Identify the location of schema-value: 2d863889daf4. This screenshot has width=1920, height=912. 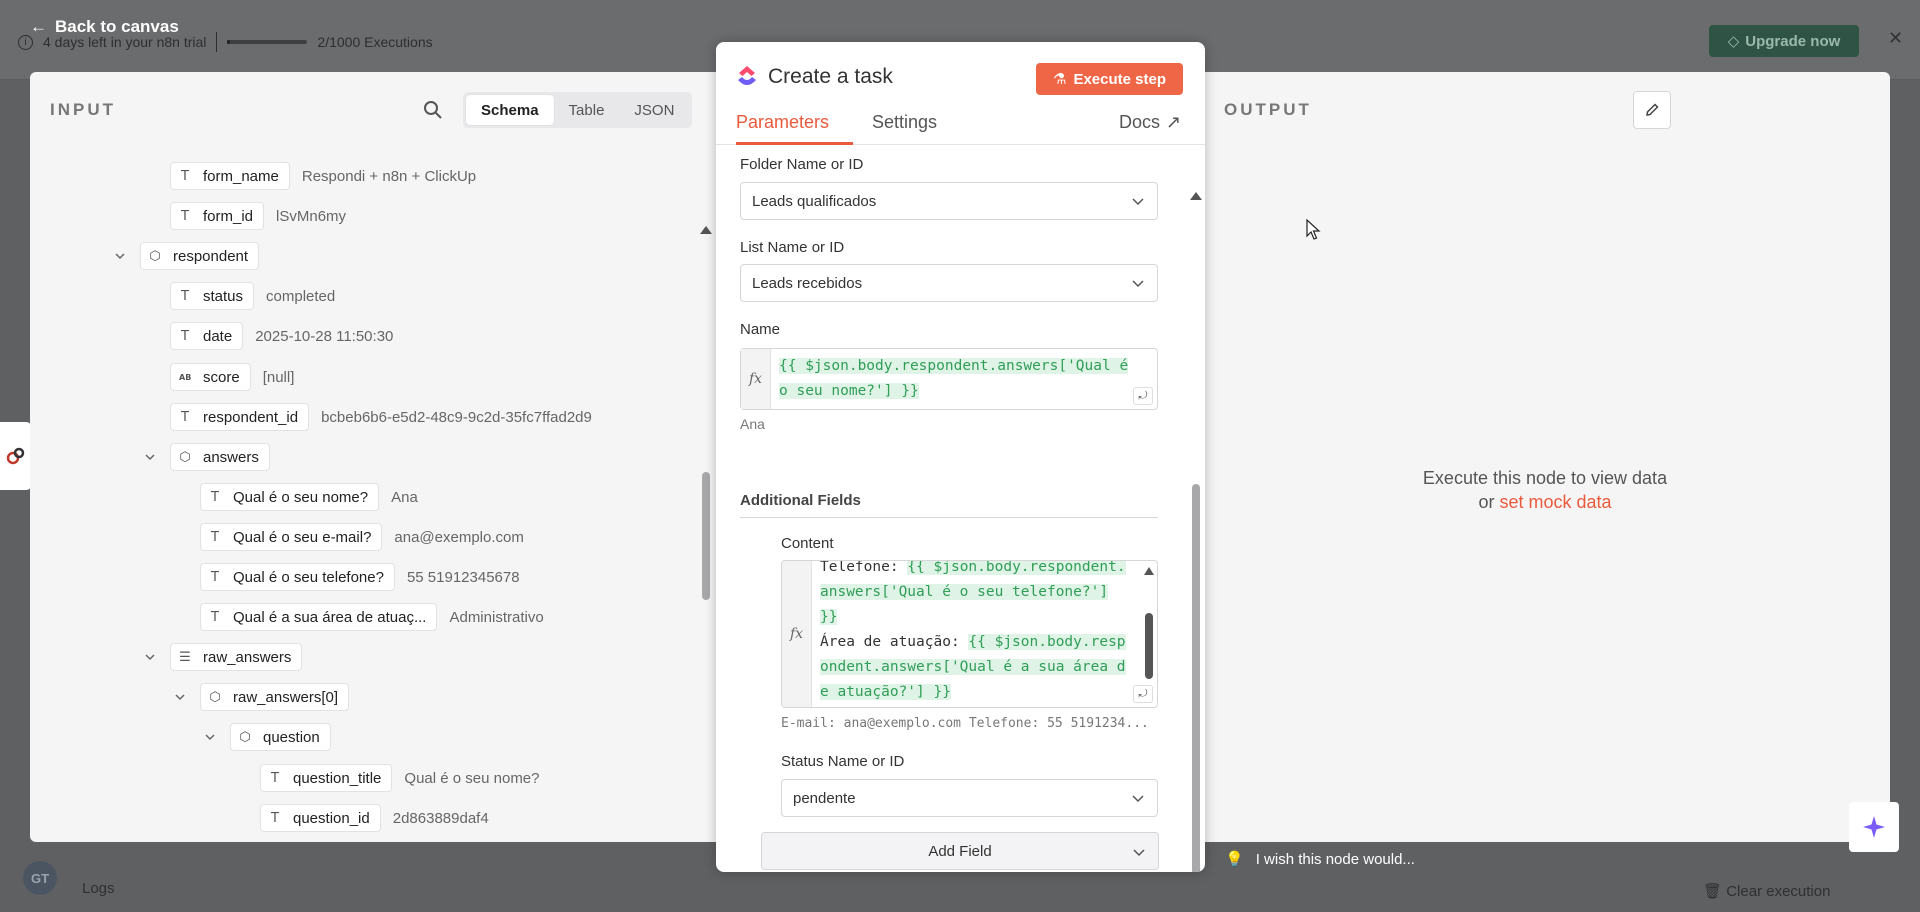
(440, 818).